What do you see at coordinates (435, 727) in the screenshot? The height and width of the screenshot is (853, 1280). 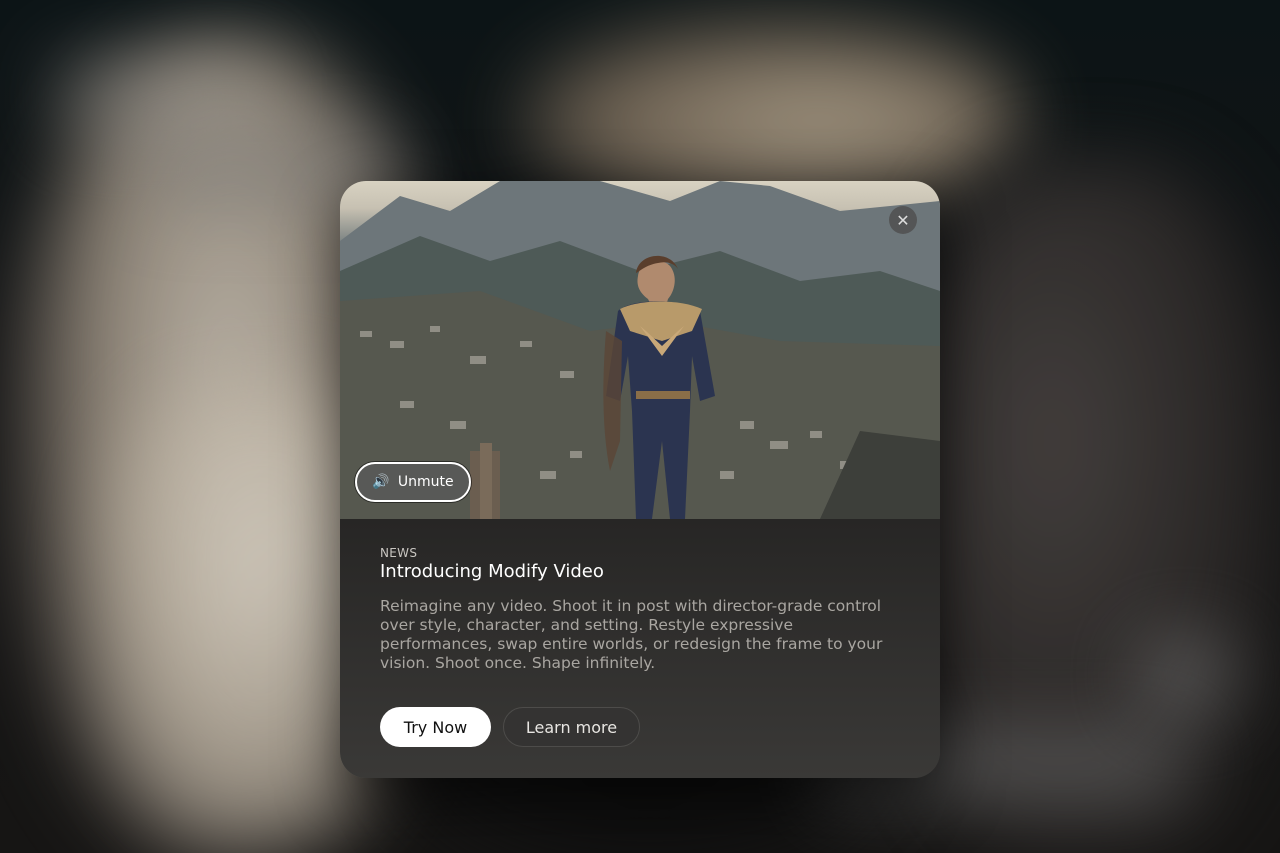 I see `try-now-button: Try Now` at bounding box center [435, 727].